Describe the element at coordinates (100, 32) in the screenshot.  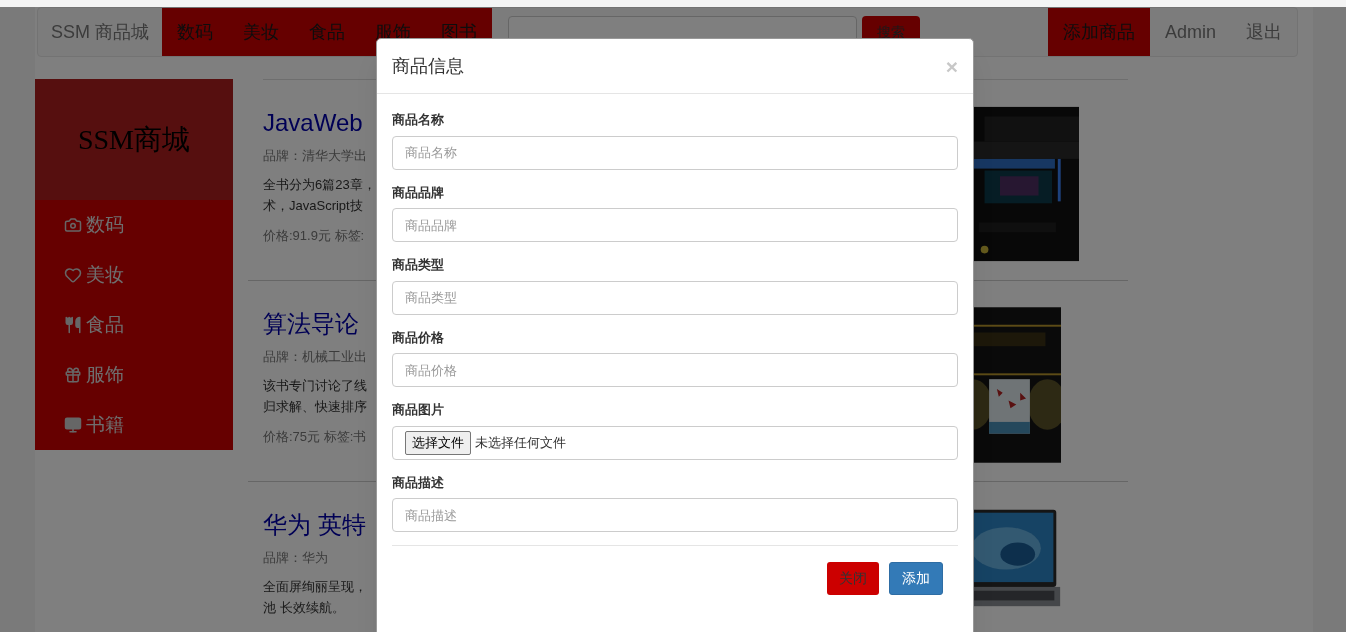
I see `brand-link: SSM 商品城` at that location.